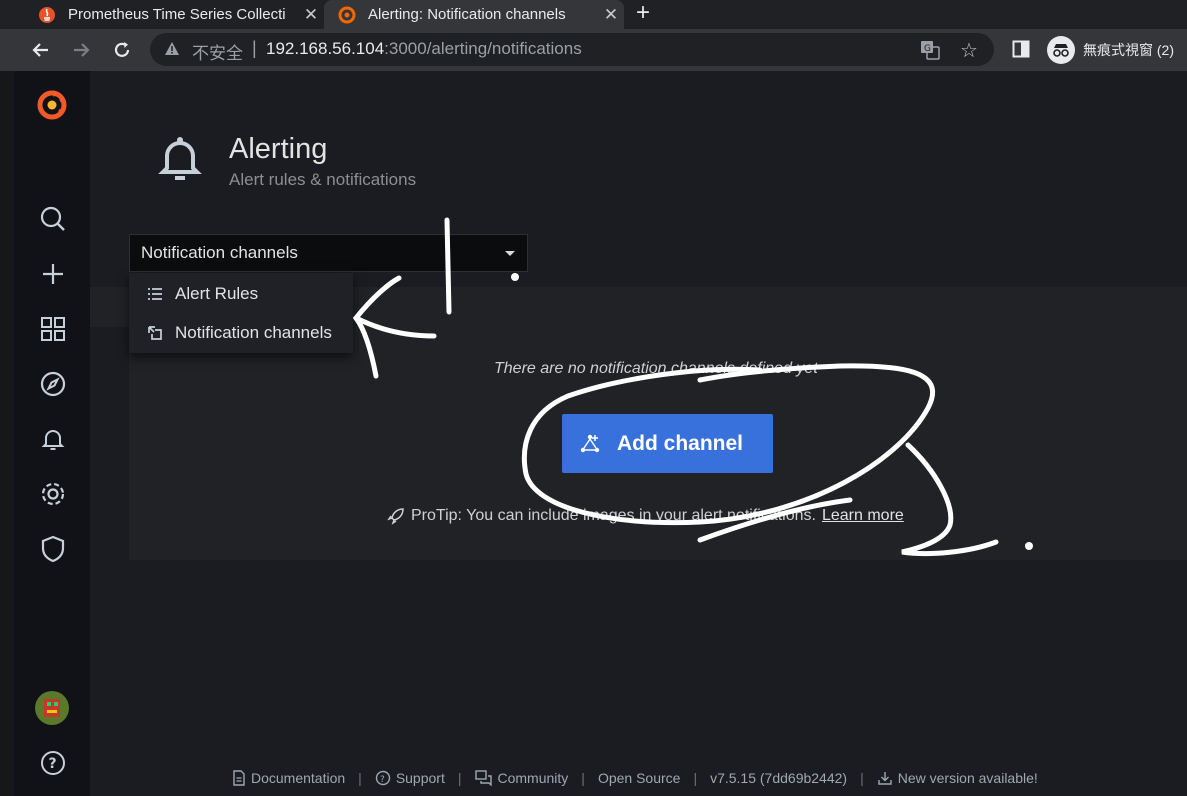 The height and width of the screenshot is (796, 1187). I want to click on menu-item-label: Notification channels, so click(253, 332).